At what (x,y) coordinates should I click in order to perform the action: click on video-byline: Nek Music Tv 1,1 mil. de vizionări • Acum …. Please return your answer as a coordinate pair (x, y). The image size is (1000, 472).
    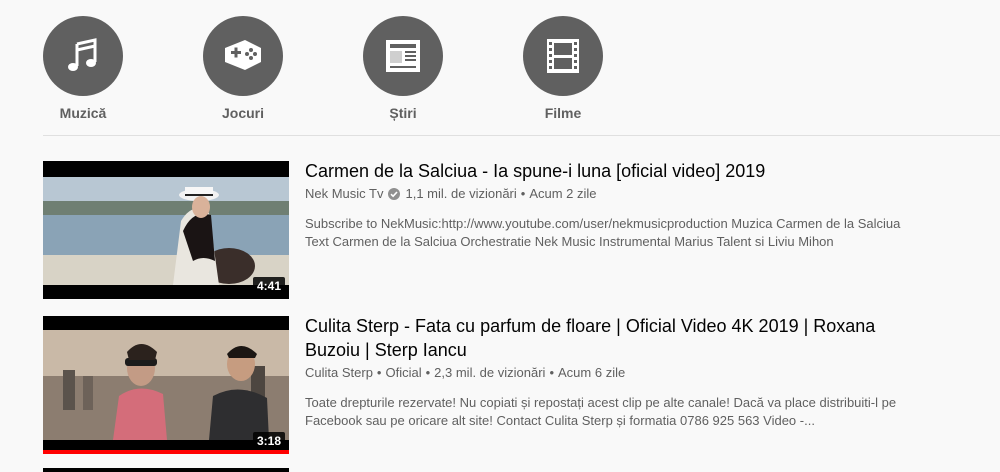
    Looking at the image, I should click on (615, 194).